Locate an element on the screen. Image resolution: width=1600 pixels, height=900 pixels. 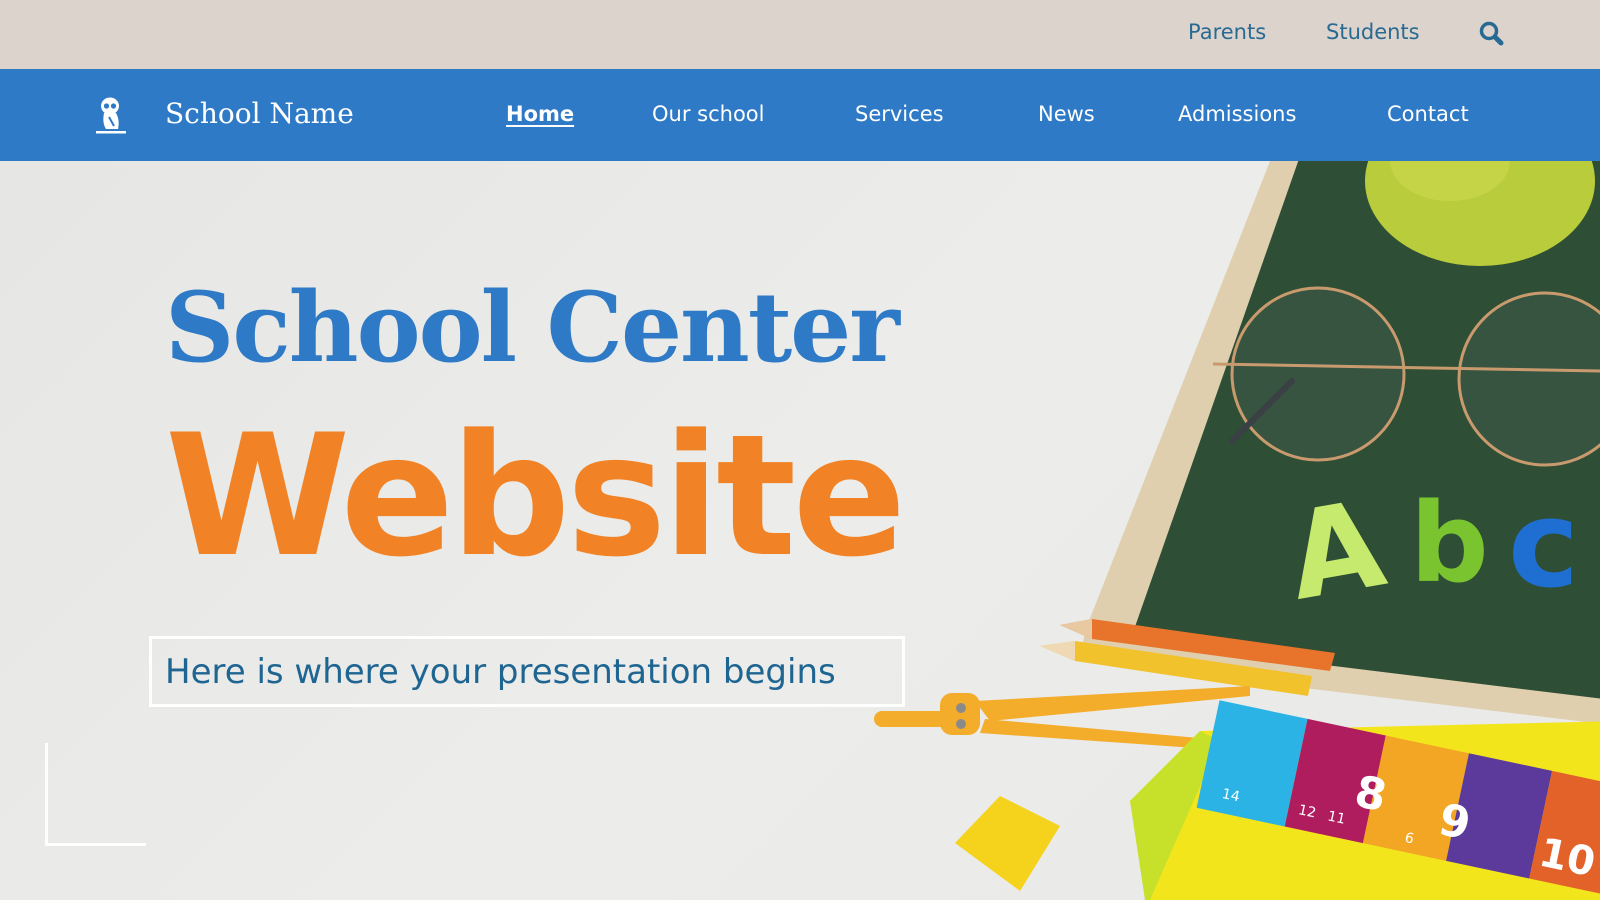
sharpener is located at coordinates (1007, 843).